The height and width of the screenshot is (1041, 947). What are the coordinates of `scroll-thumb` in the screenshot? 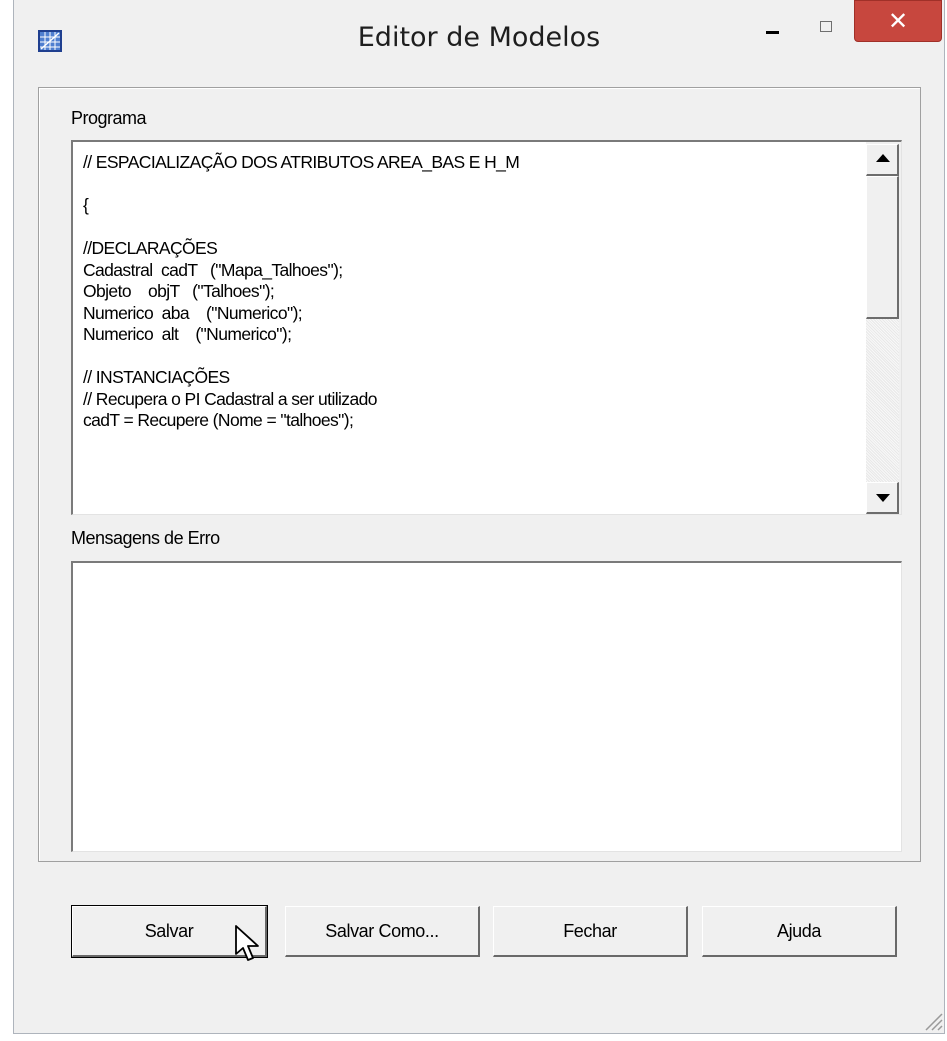 It's located at (882, 247).